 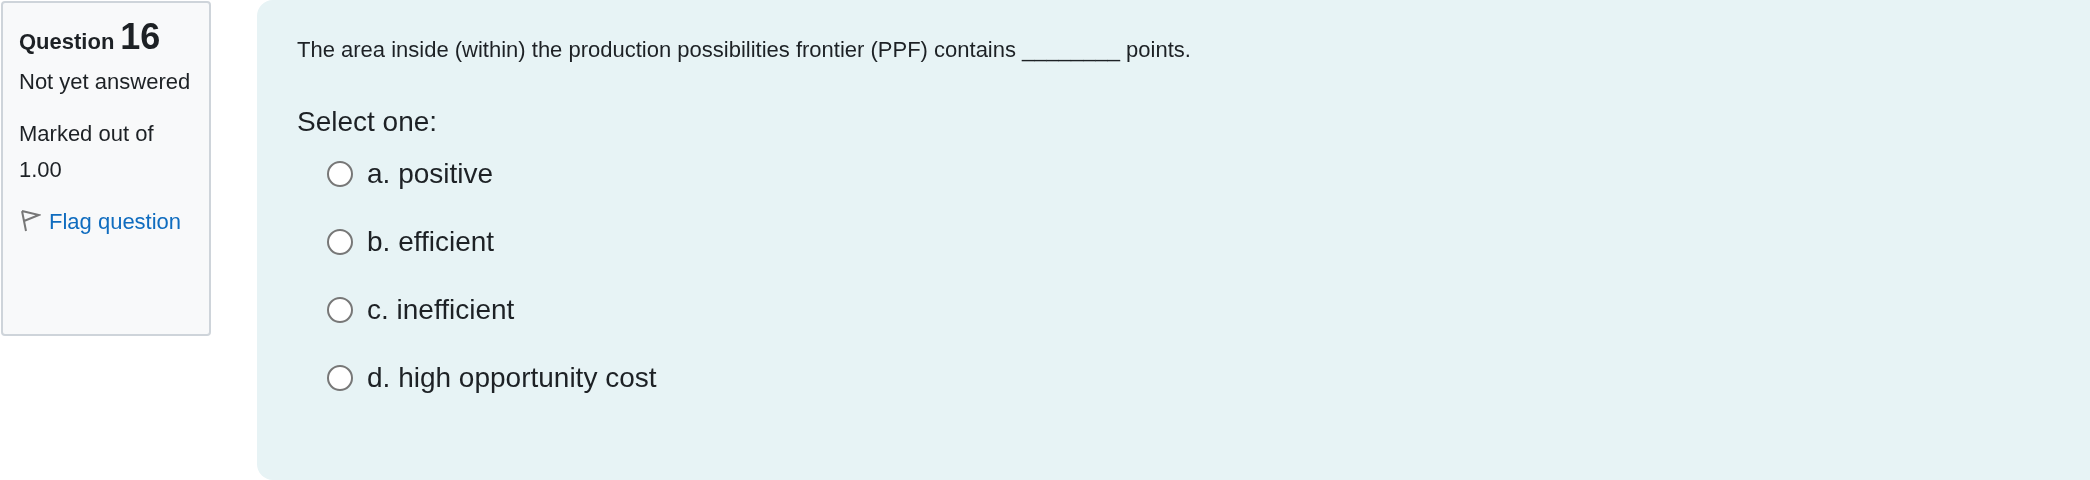 What do you see at coordinates (106, 222) in the screenshot?
I see `flag-question-link: Flag question` at bounding box center [106, 222].